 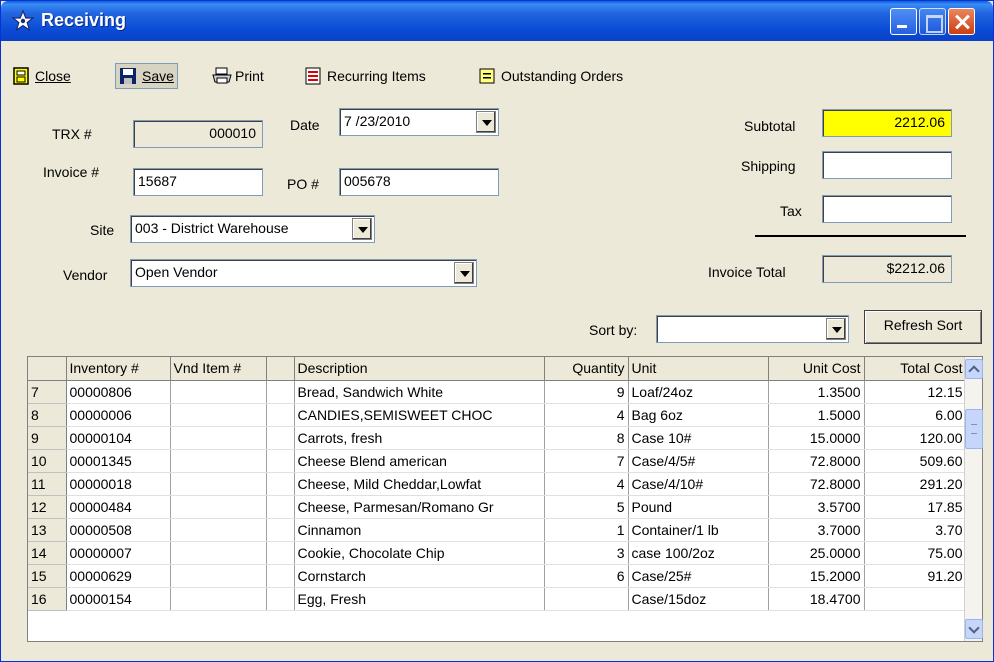 What do you see at coordinates (974, 429) in the screenshot?
I see `scroll-thumb` at bounding box center [974, 429].